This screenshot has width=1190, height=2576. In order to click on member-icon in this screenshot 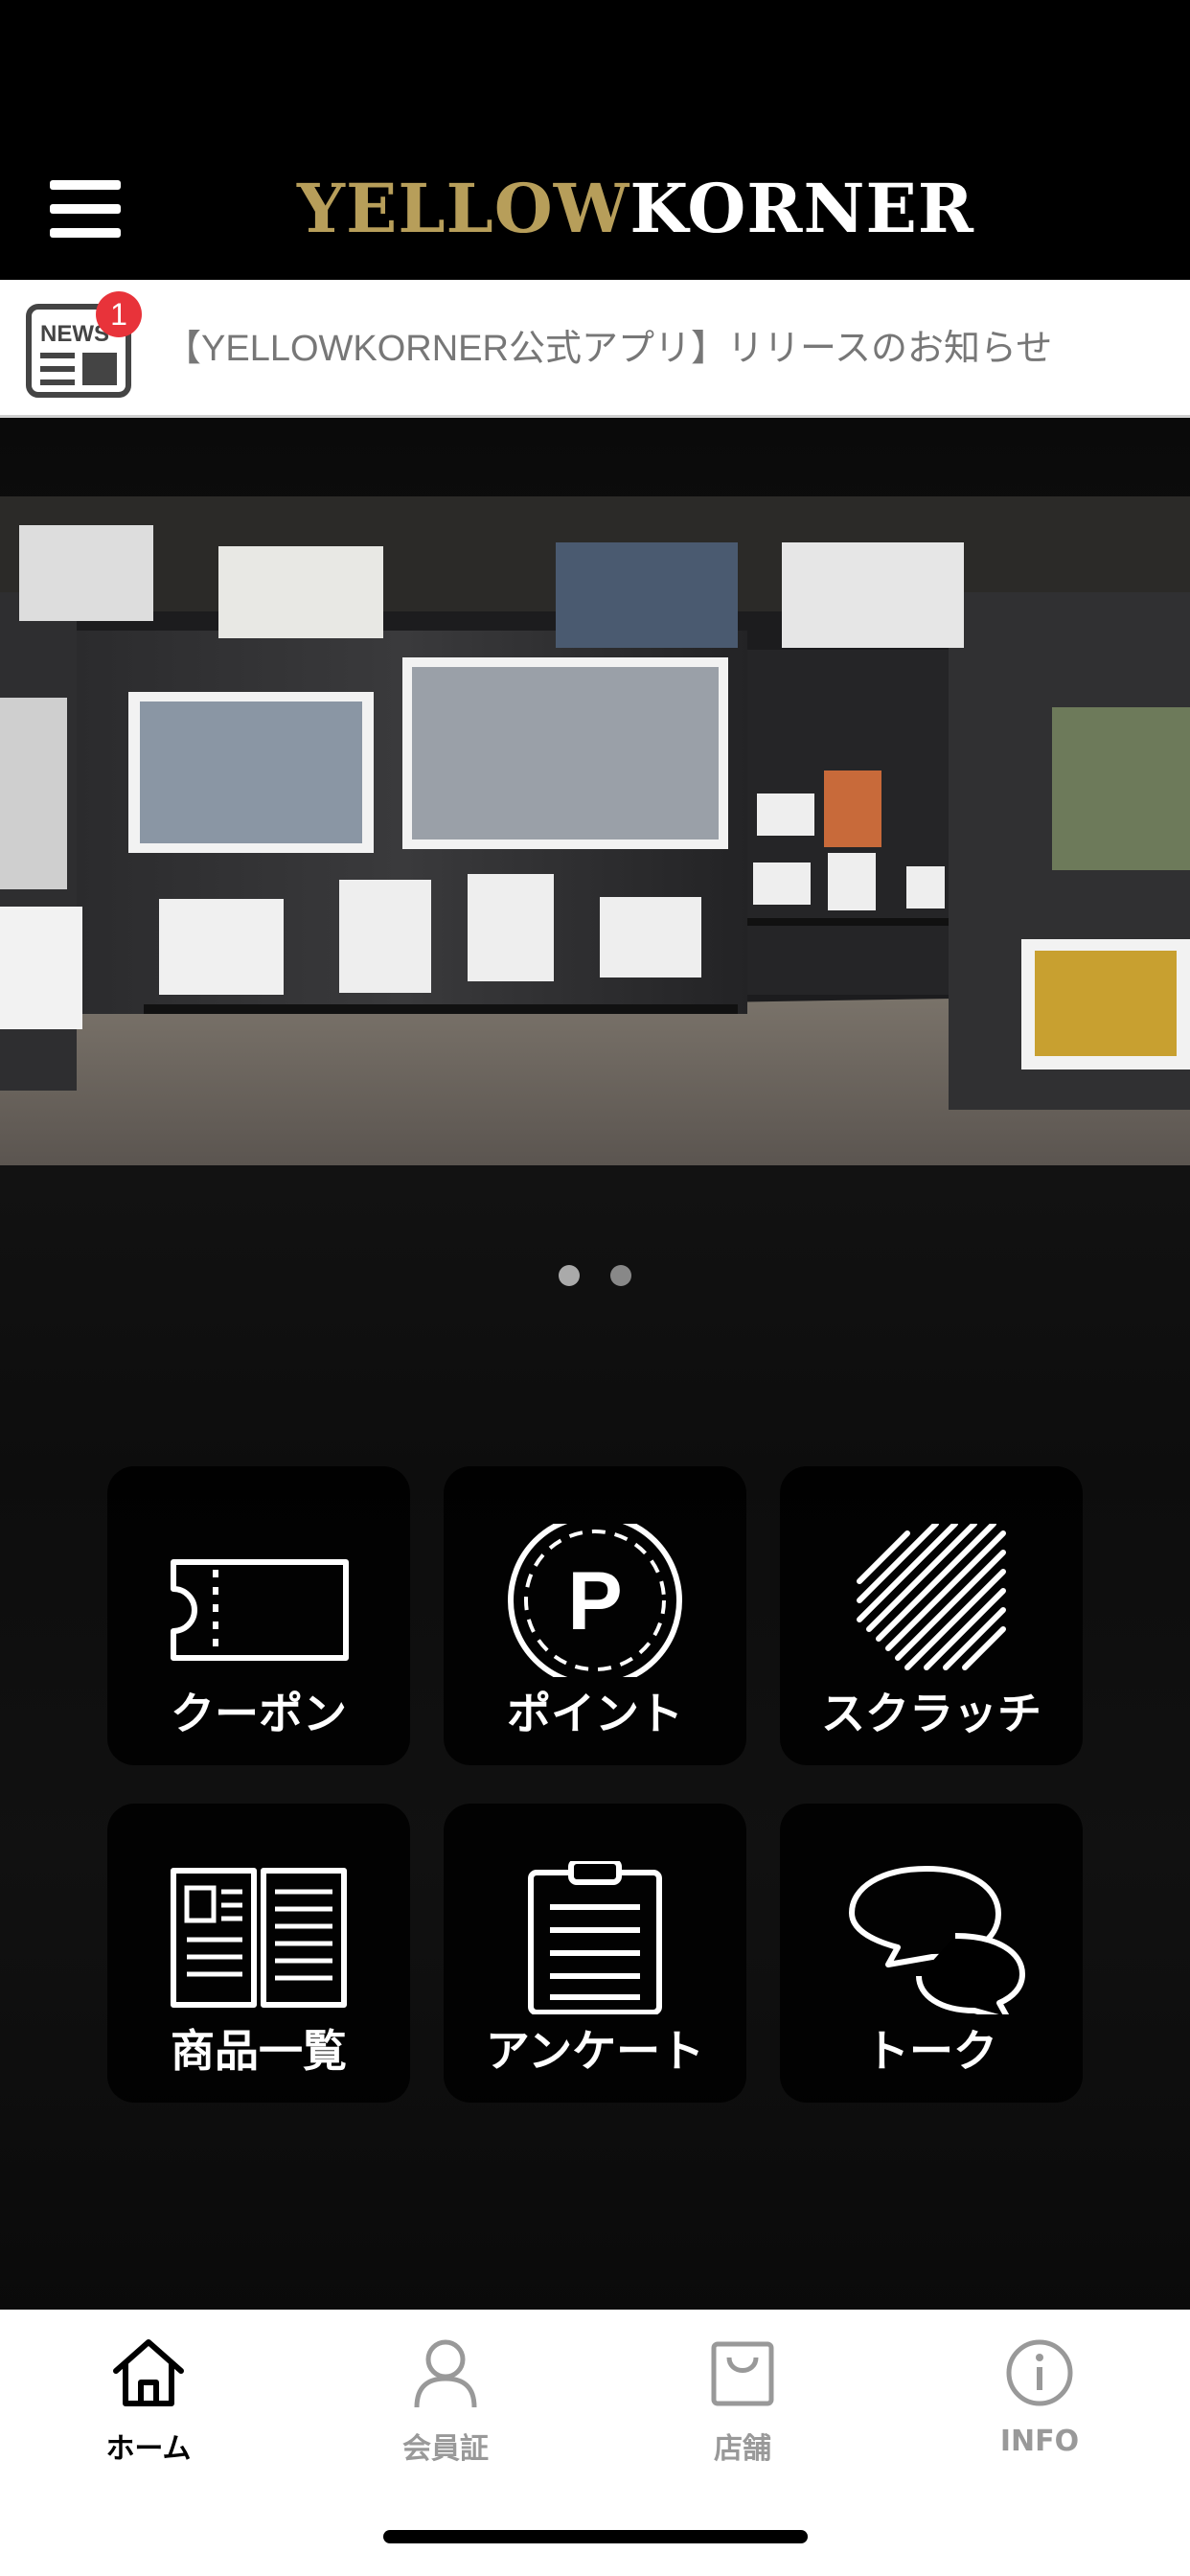, I will do `click(445, 2373)`.